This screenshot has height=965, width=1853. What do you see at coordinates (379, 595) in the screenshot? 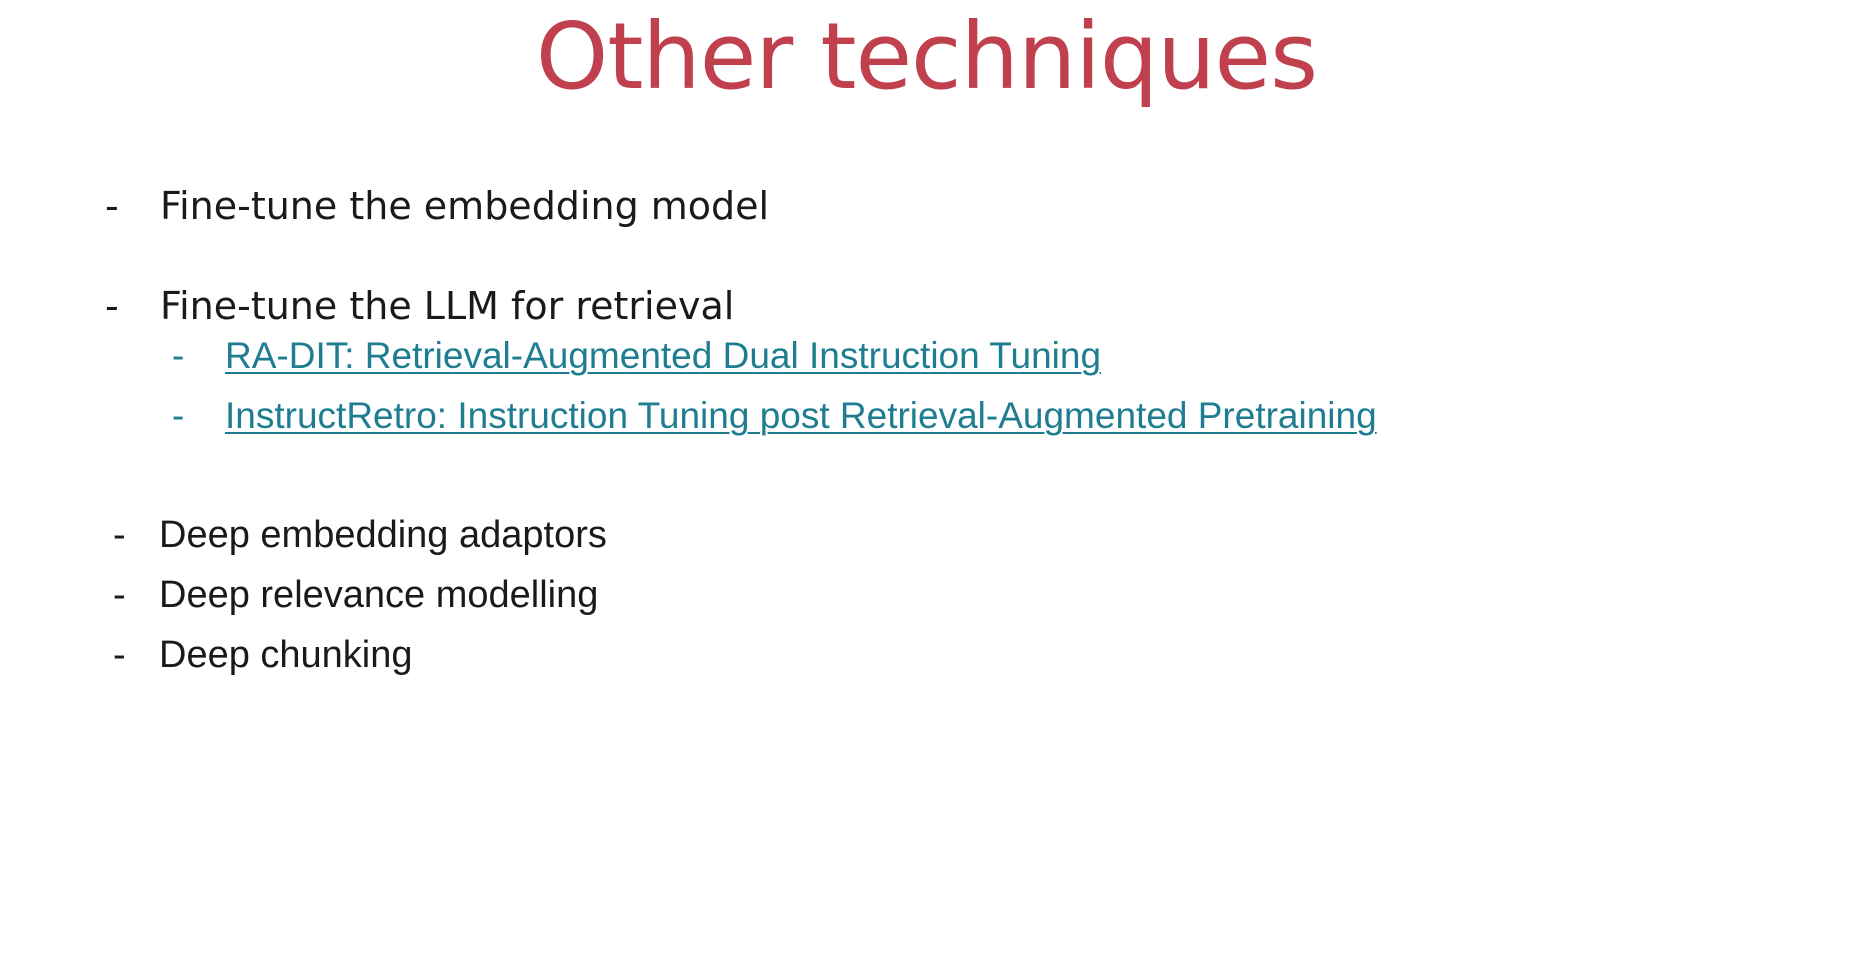
I see `bullet-text: Deep relevance modelling` at bounding box center [379, 595].